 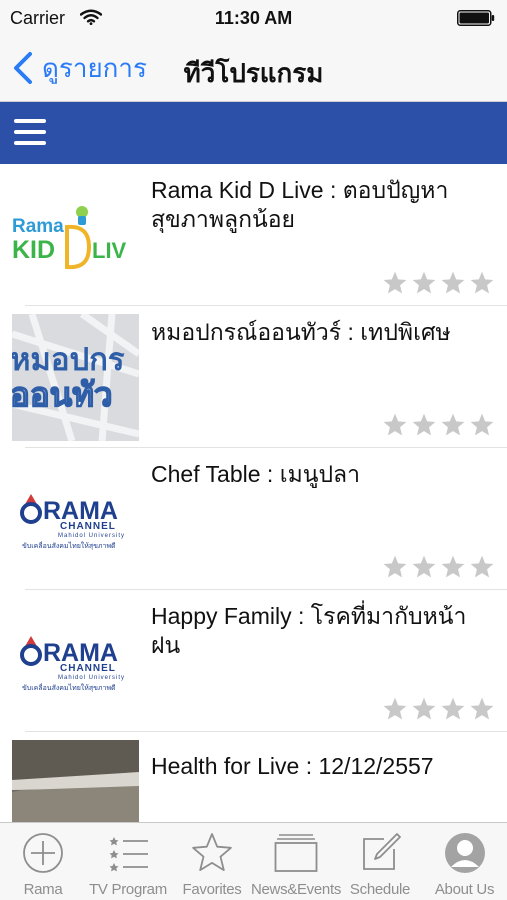 I want to click on tab-tv-program: TV Program, so click(x=128, y=861).